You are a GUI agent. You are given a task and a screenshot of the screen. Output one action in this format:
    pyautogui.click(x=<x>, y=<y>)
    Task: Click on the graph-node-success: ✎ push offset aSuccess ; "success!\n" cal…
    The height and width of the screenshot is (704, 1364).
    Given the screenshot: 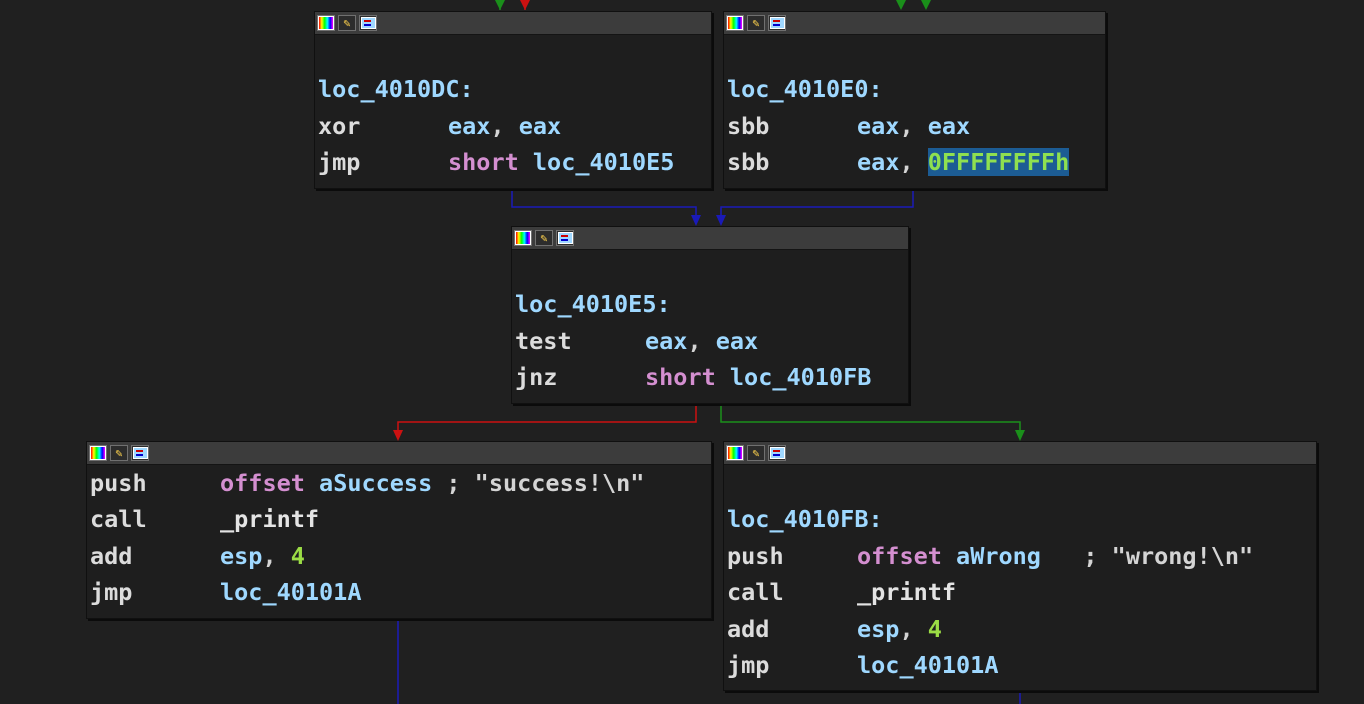 What is the action you would take?
    pyautogui.click(x=399, y=530)
    